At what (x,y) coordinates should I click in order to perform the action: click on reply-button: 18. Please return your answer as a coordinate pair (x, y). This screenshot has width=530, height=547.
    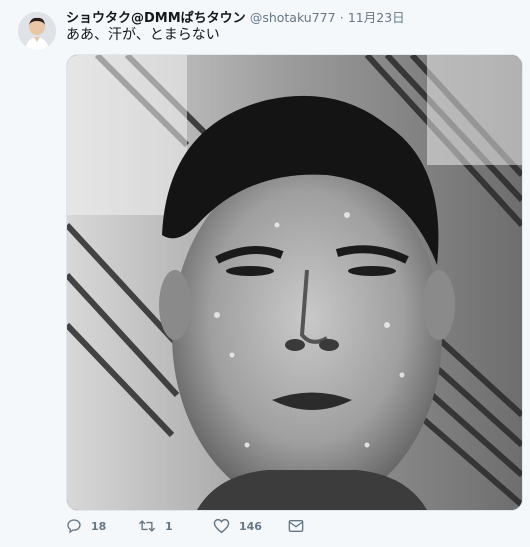
    Looking at the image, I should click on (102, 526).